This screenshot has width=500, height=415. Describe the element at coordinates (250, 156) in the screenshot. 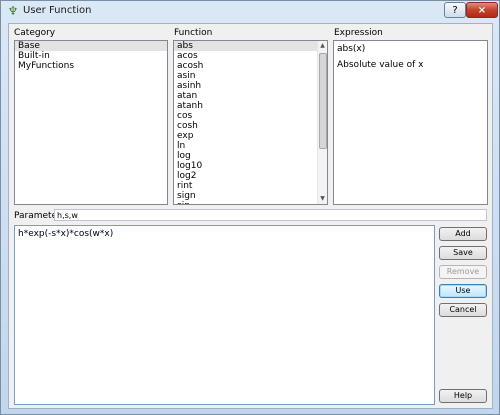

I see `function-item: log` at that location.